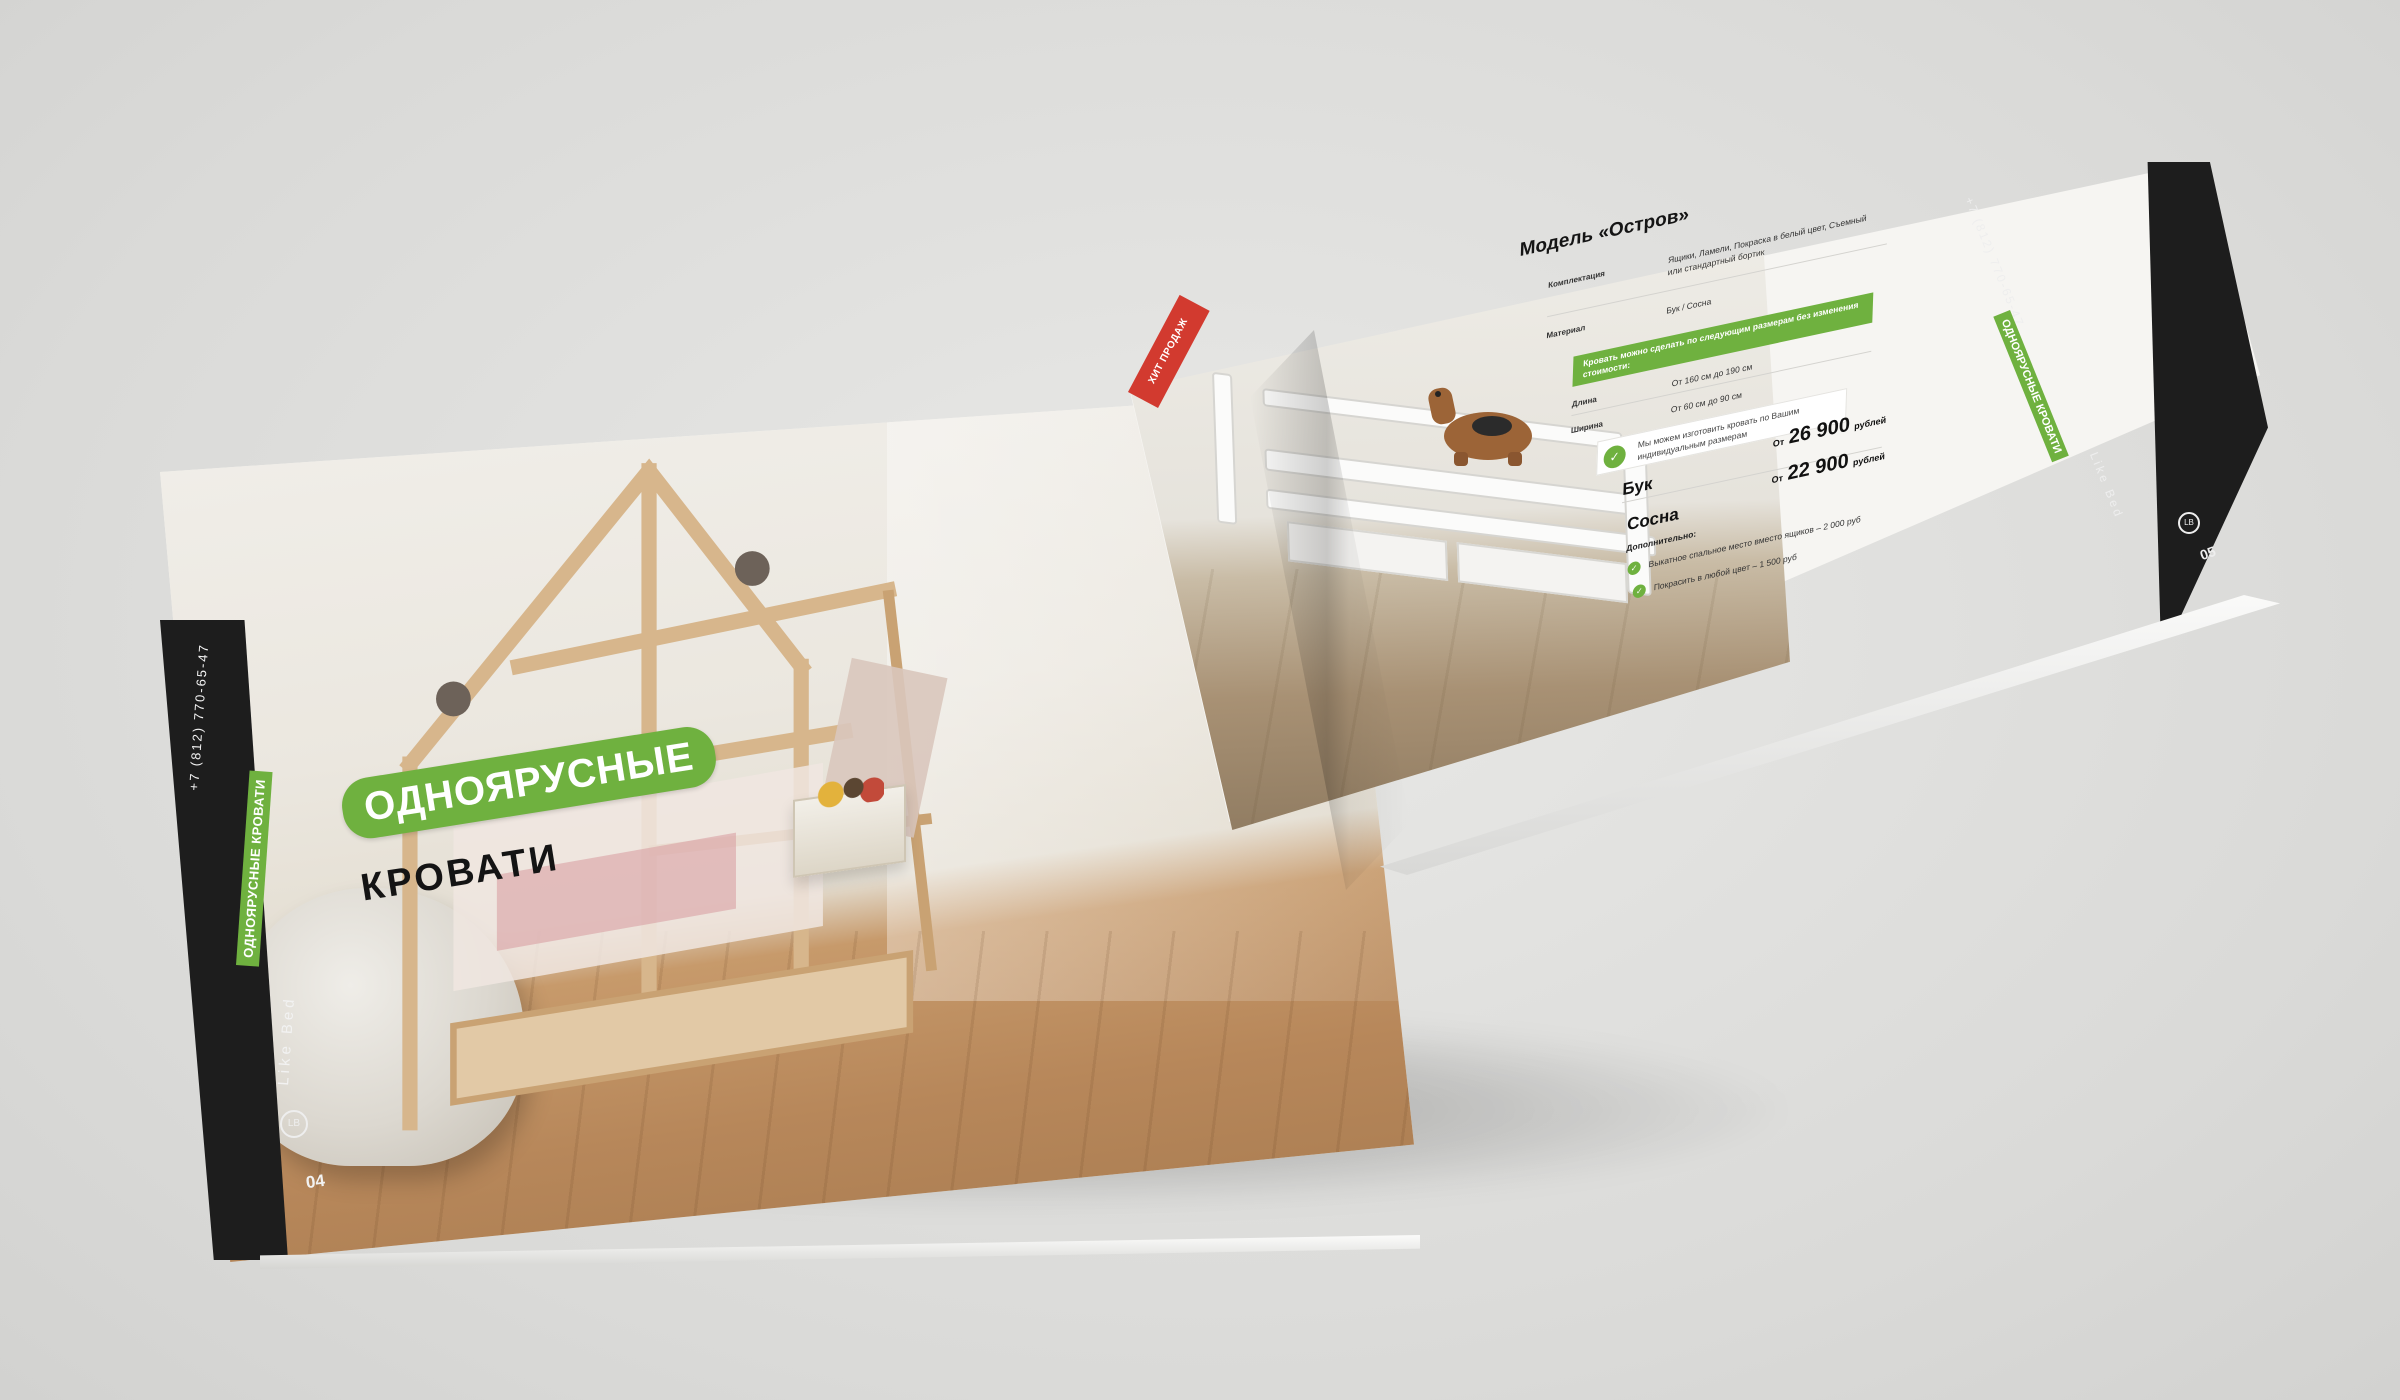 The width and height of the screenshot is (2400, 1400). Describe the element at coordinates (315, 1181) in the screenshot. I see `page-number-left: 04` at that location.